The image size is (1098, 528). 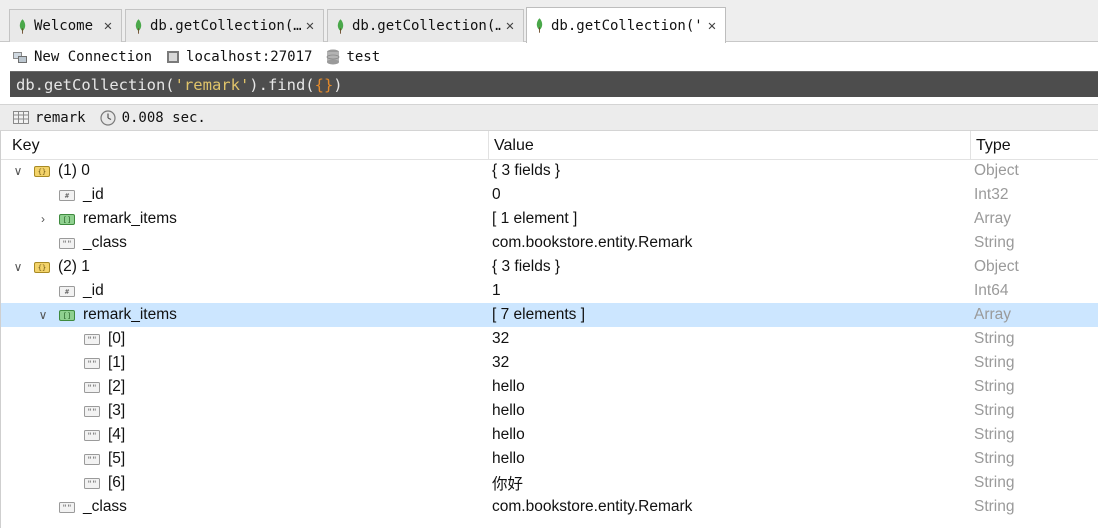 What do you see at coordinates (993, 218) in the screenshot?
I see `row-type: Array` at bounding box center [993, 218].